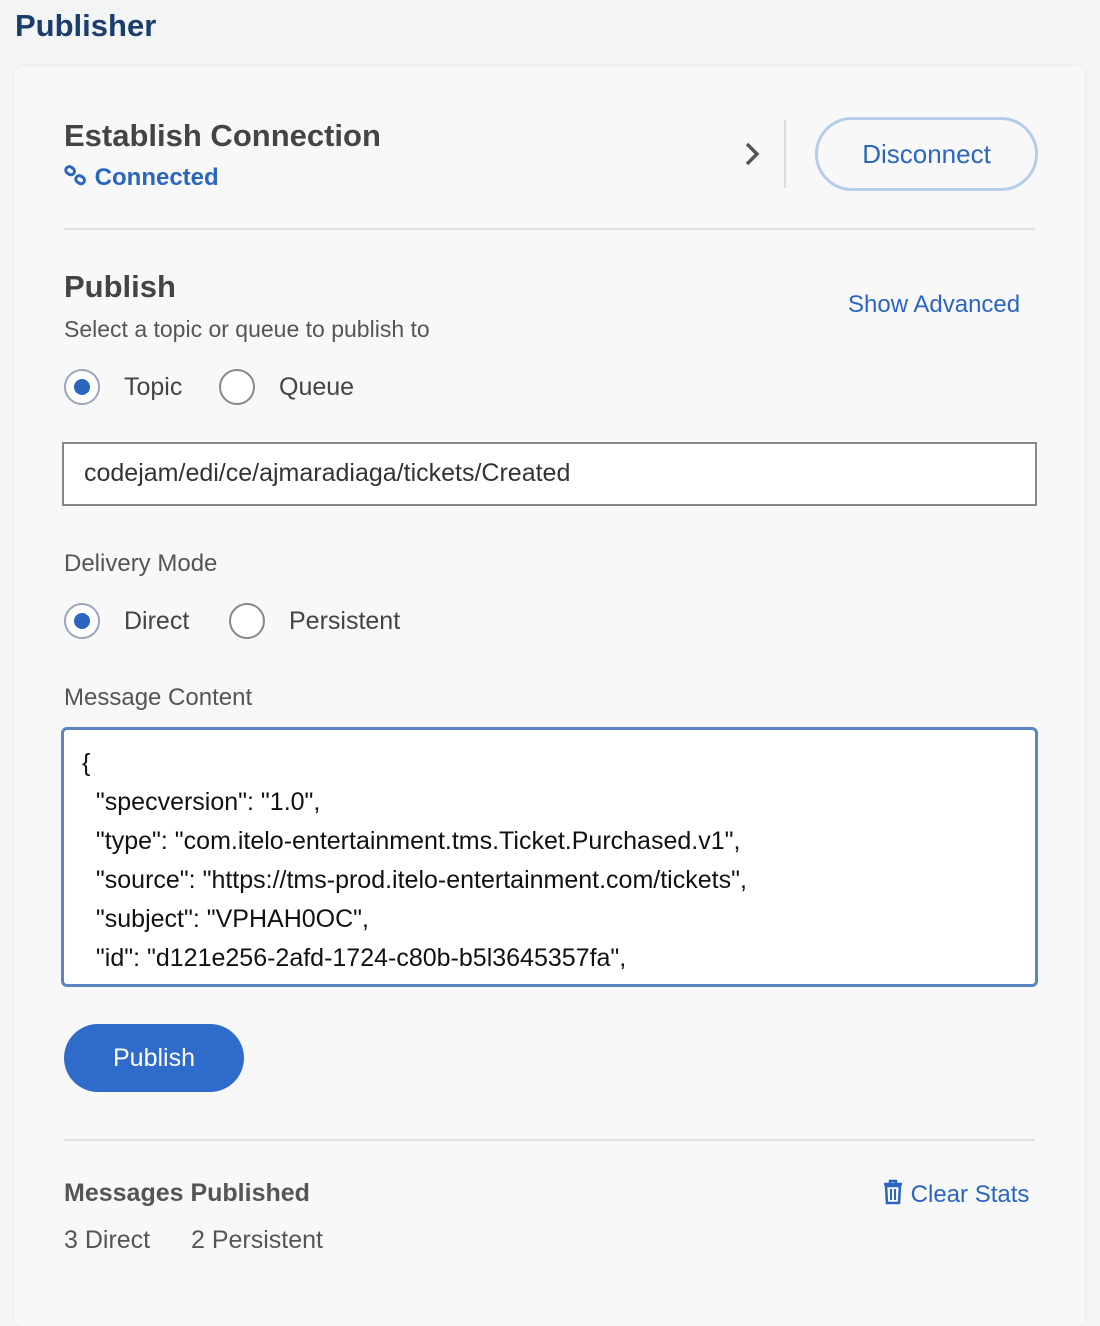  What do you see at coordinates (156, 177) in the screenshot?
I see `connection-status-label: Connected` at bounding box center [156, 177].